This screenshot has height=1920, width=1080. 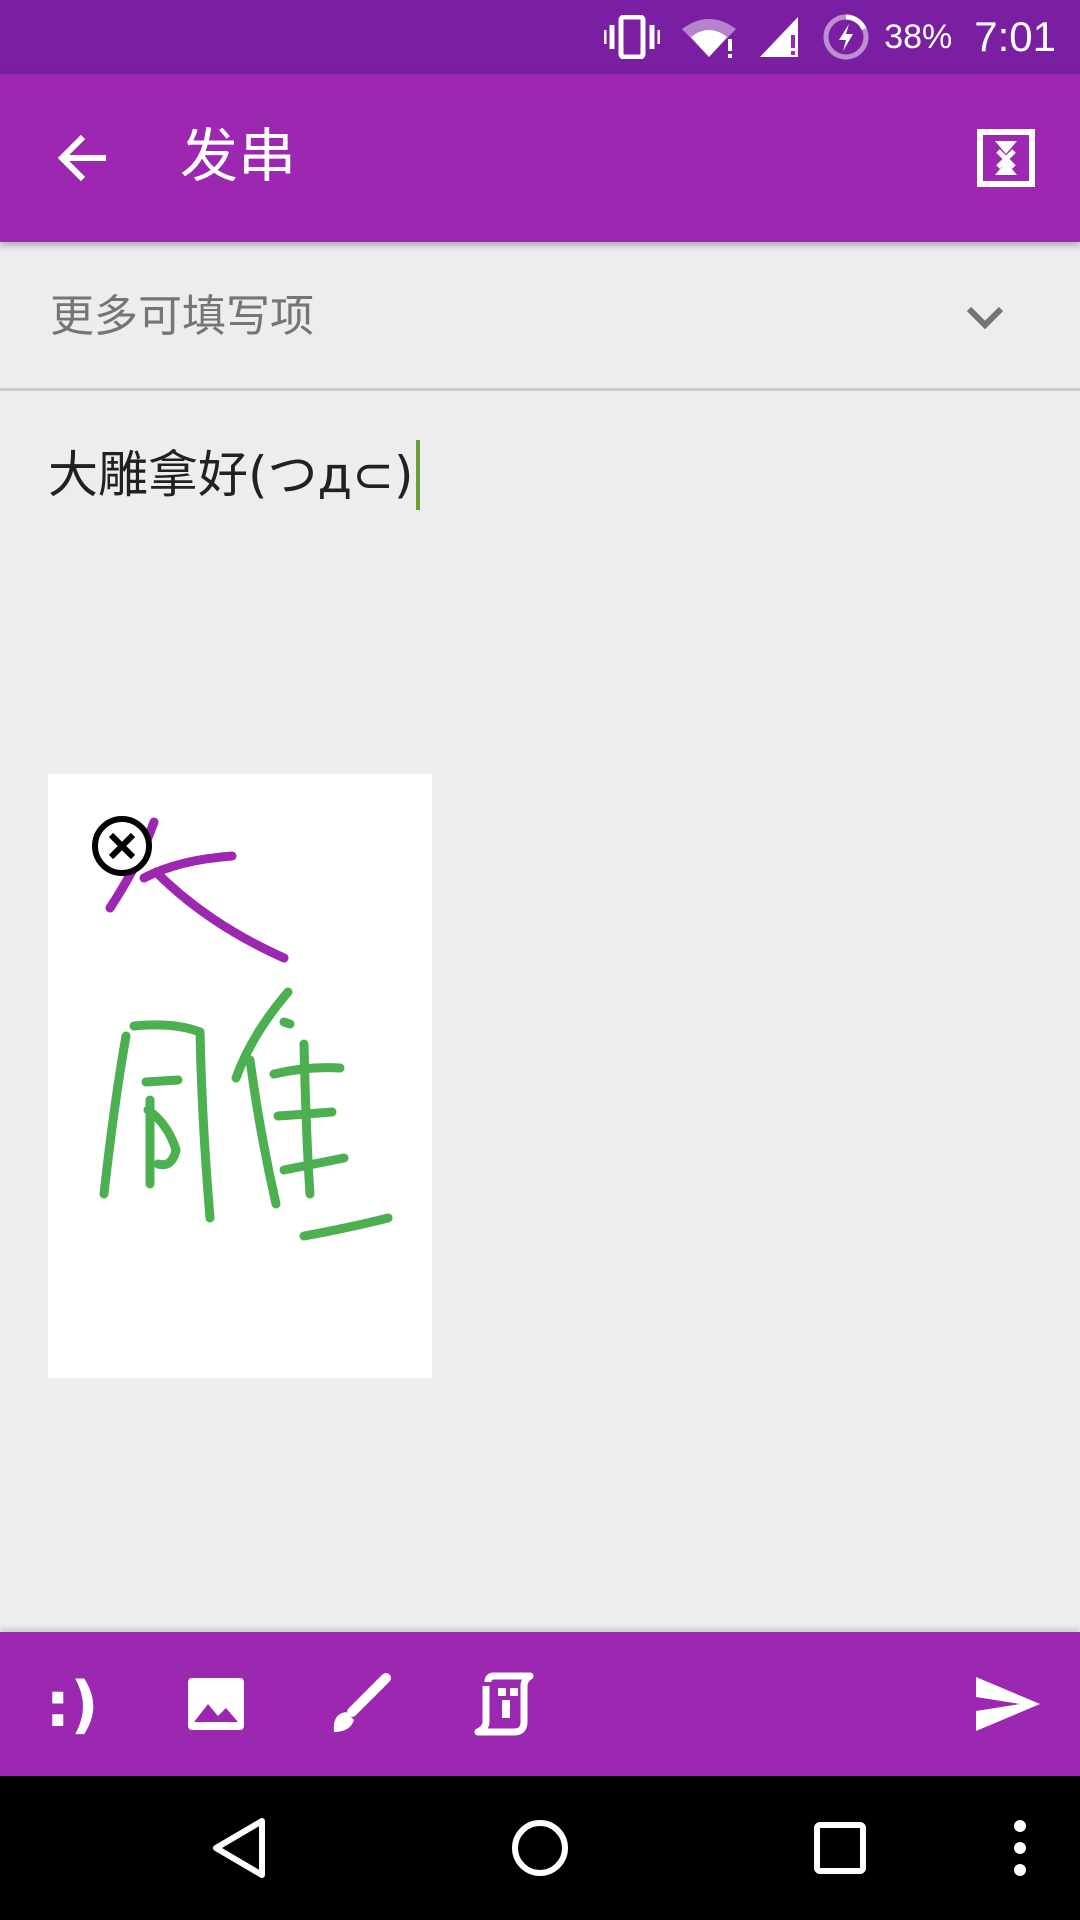 I want to click on nav-recents-button, so click(x=840, y=1848).